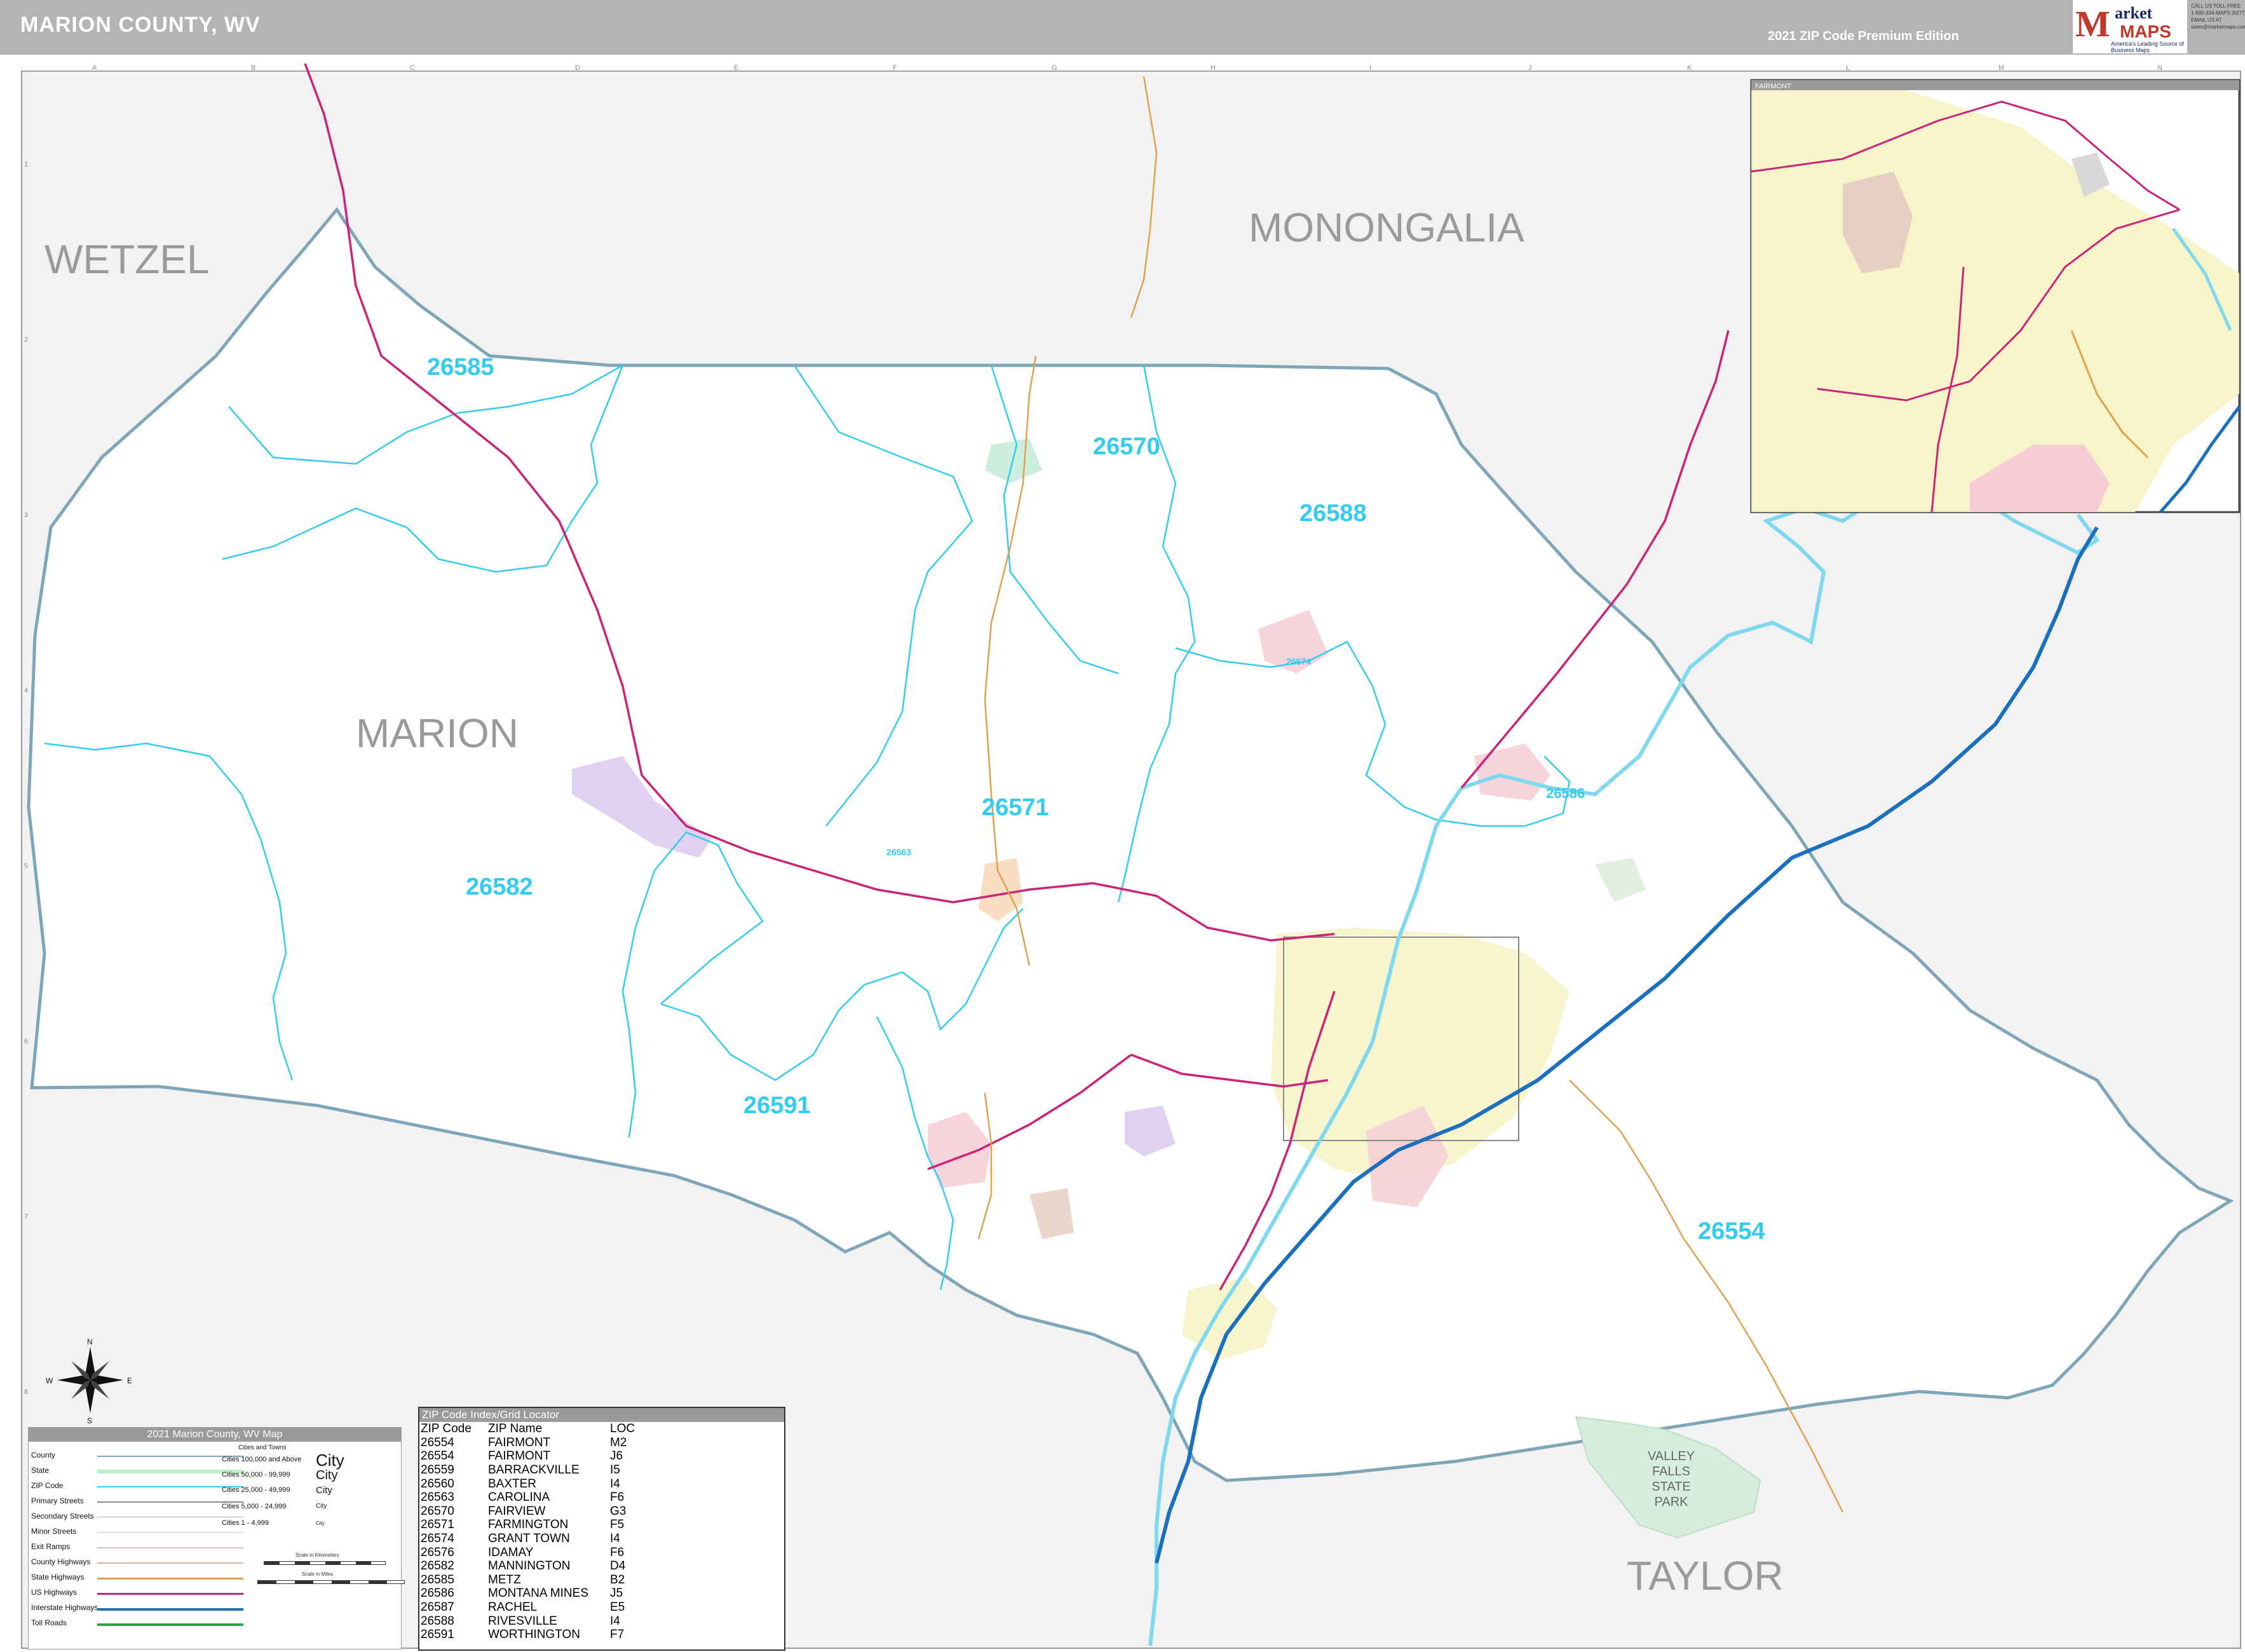 Image resolution: width=2245 pixels, height=1652 pixels. I want to click on zip-code-cell: 26576, so click(437, 1552).